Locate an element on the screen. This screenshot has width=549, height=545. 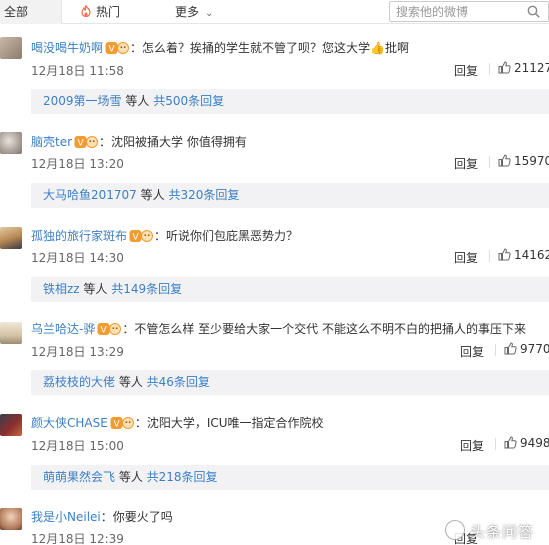
like-button: 21127 is located at coordinates (523, 68).